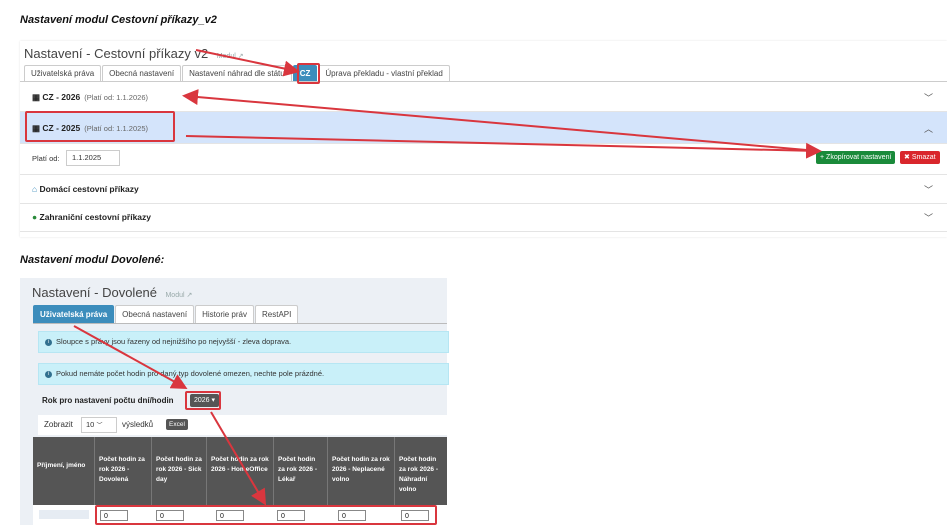 The image size is (947, 525). Describe the element at coordinates (238, 458) in the screenshot. I see `arrow-year-to-inputs` at that location.